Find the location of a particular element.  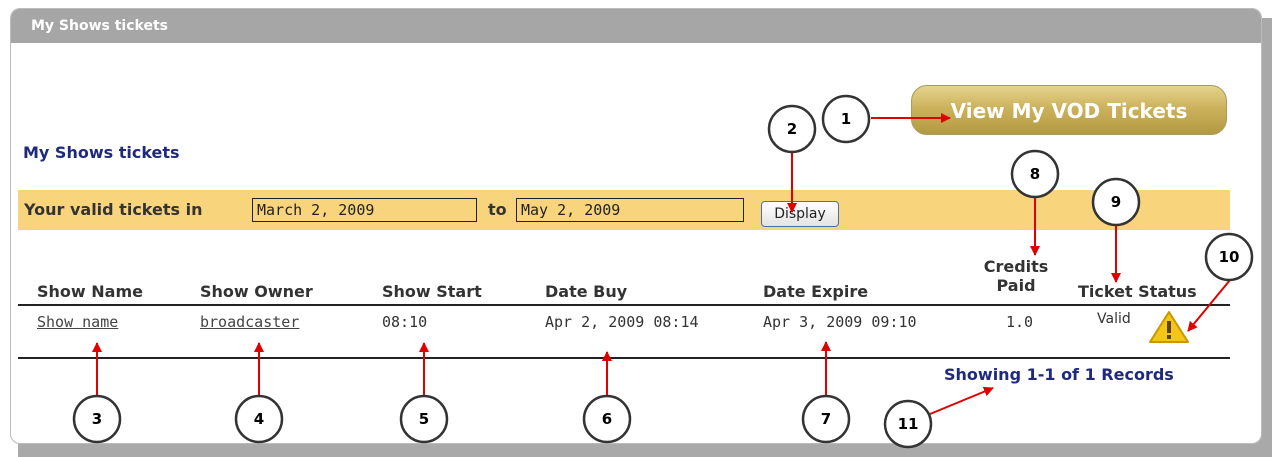

header-credits-paid-line1: Credits is located at coordinates (1016, 266).